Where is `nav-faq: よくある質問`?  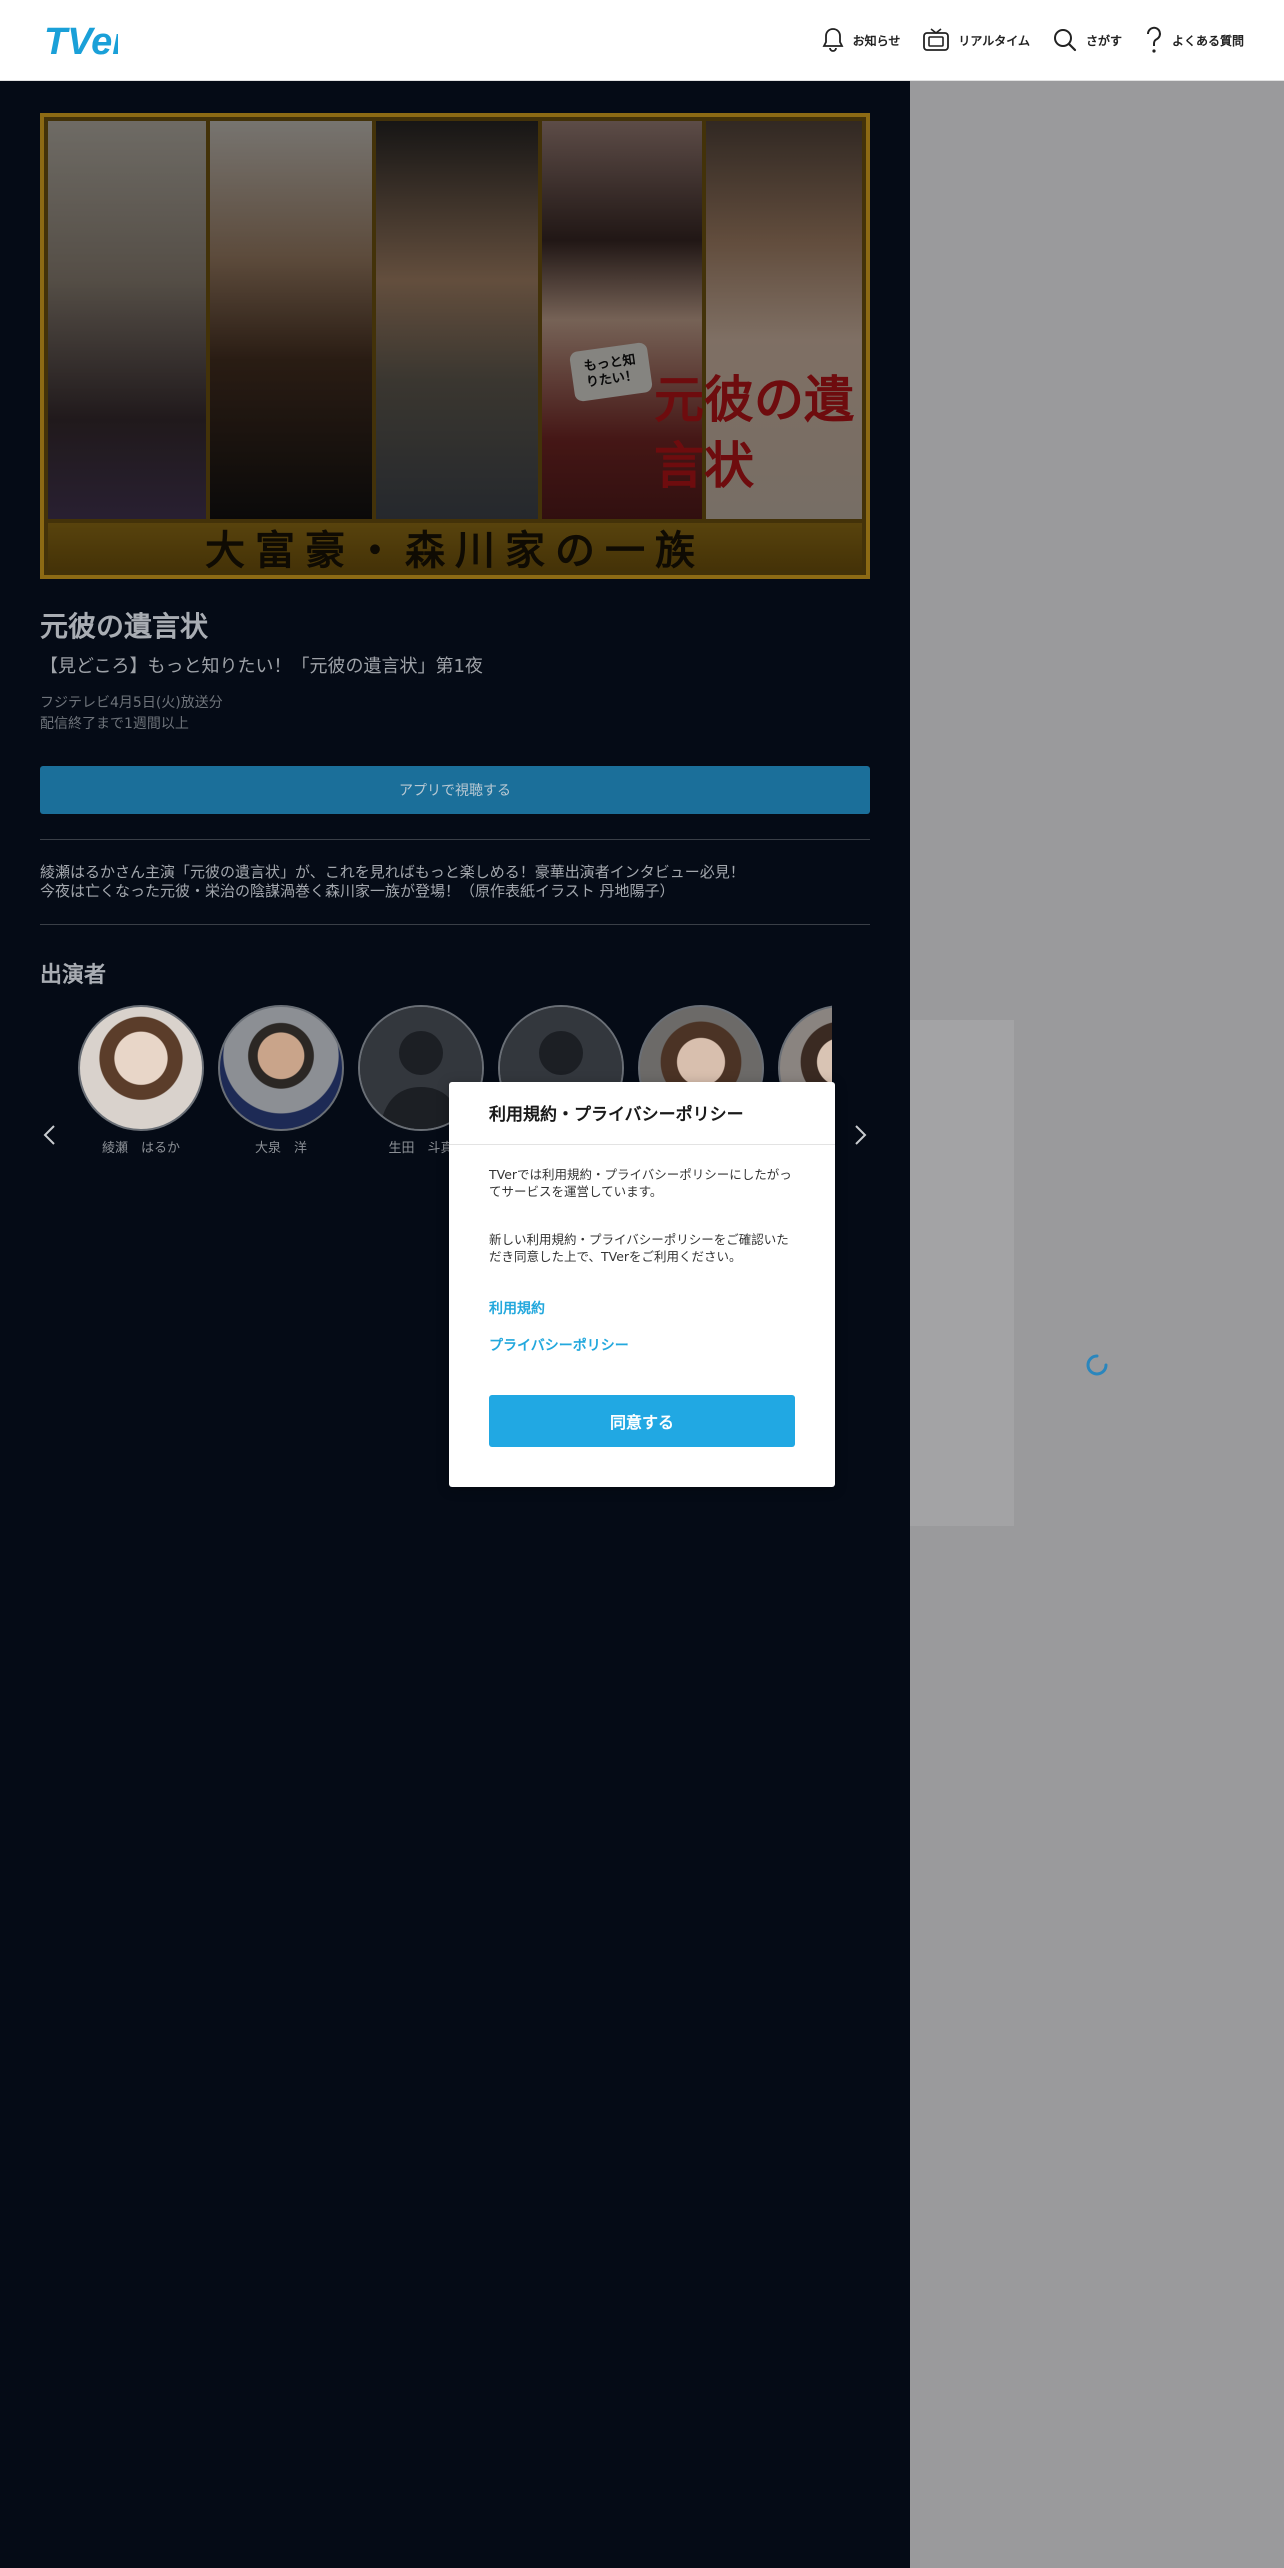
nav-faq: よくある質問 is located at coordinates (1194, 40).